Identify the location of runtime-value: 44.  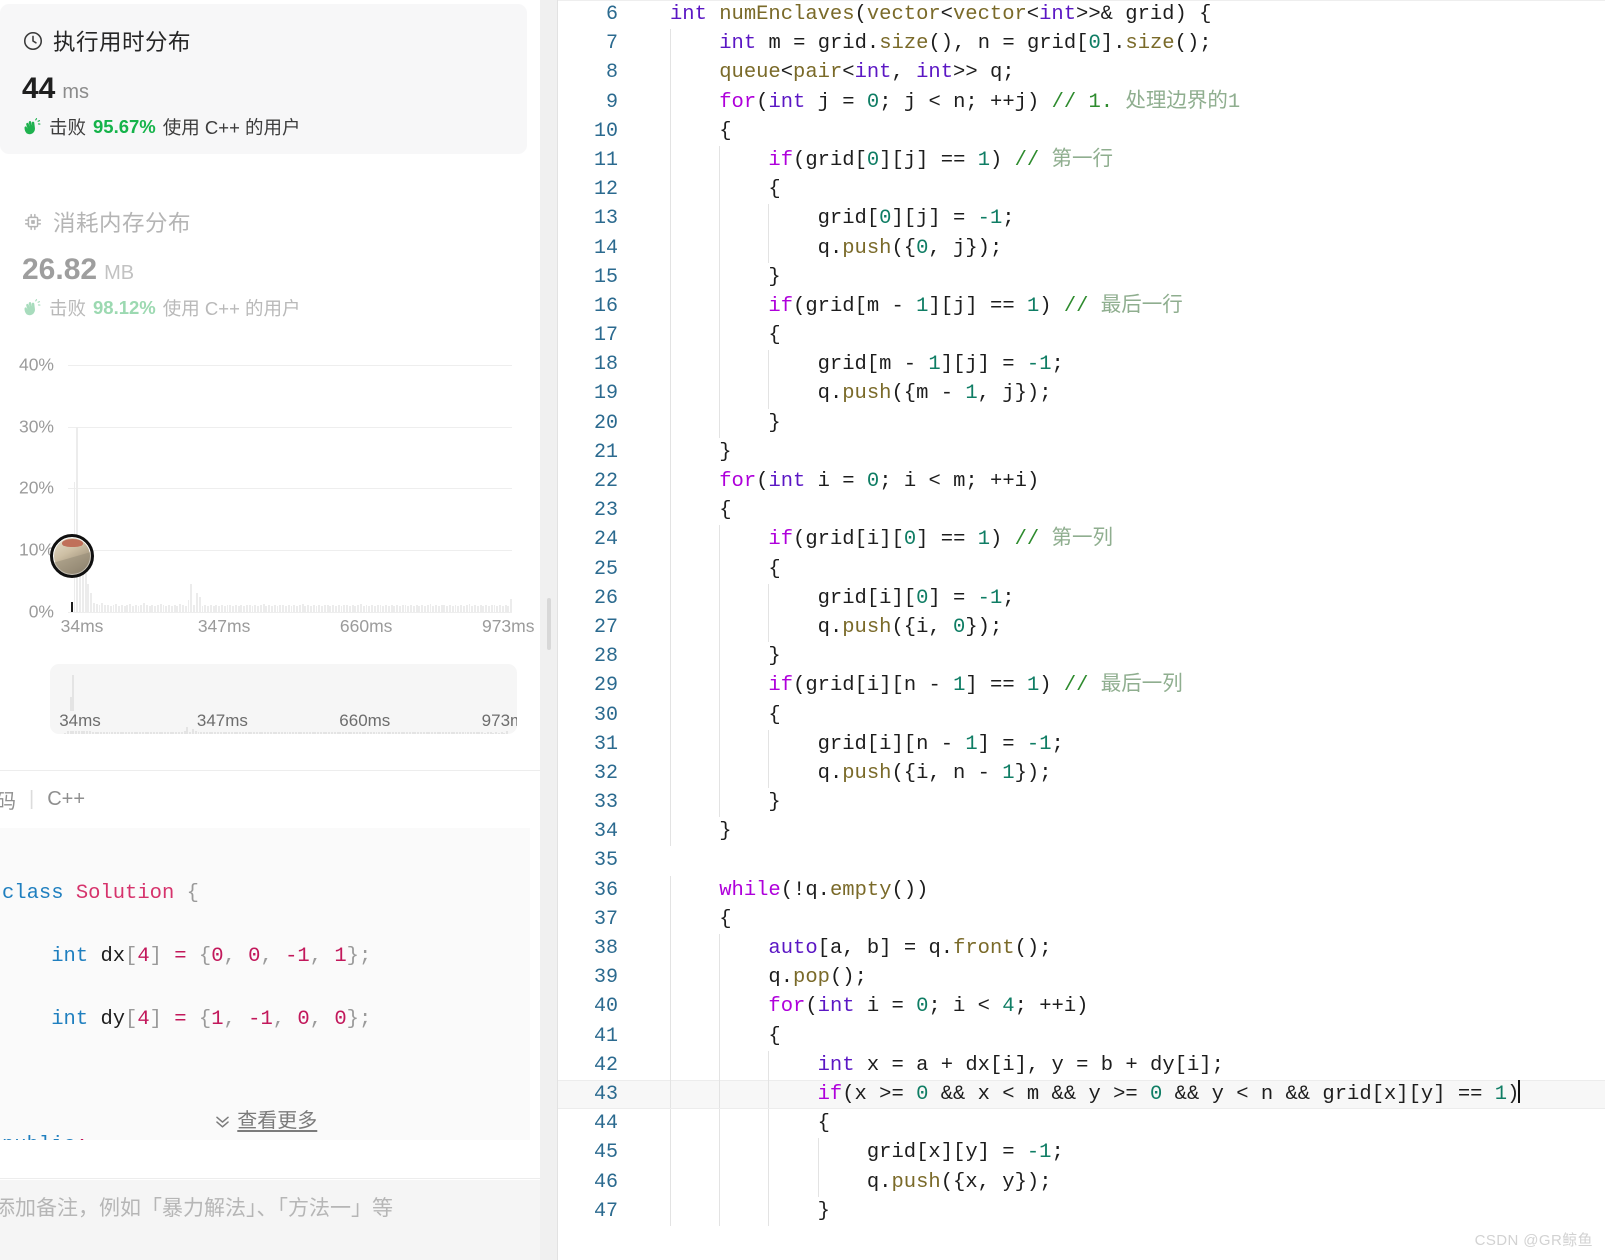
(39, 88).